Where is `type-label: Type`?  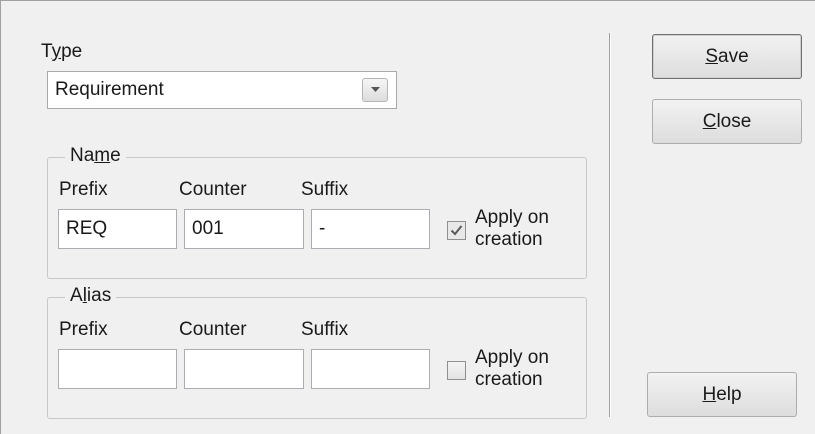
type-label: Type is located at coordinates (62, 51).